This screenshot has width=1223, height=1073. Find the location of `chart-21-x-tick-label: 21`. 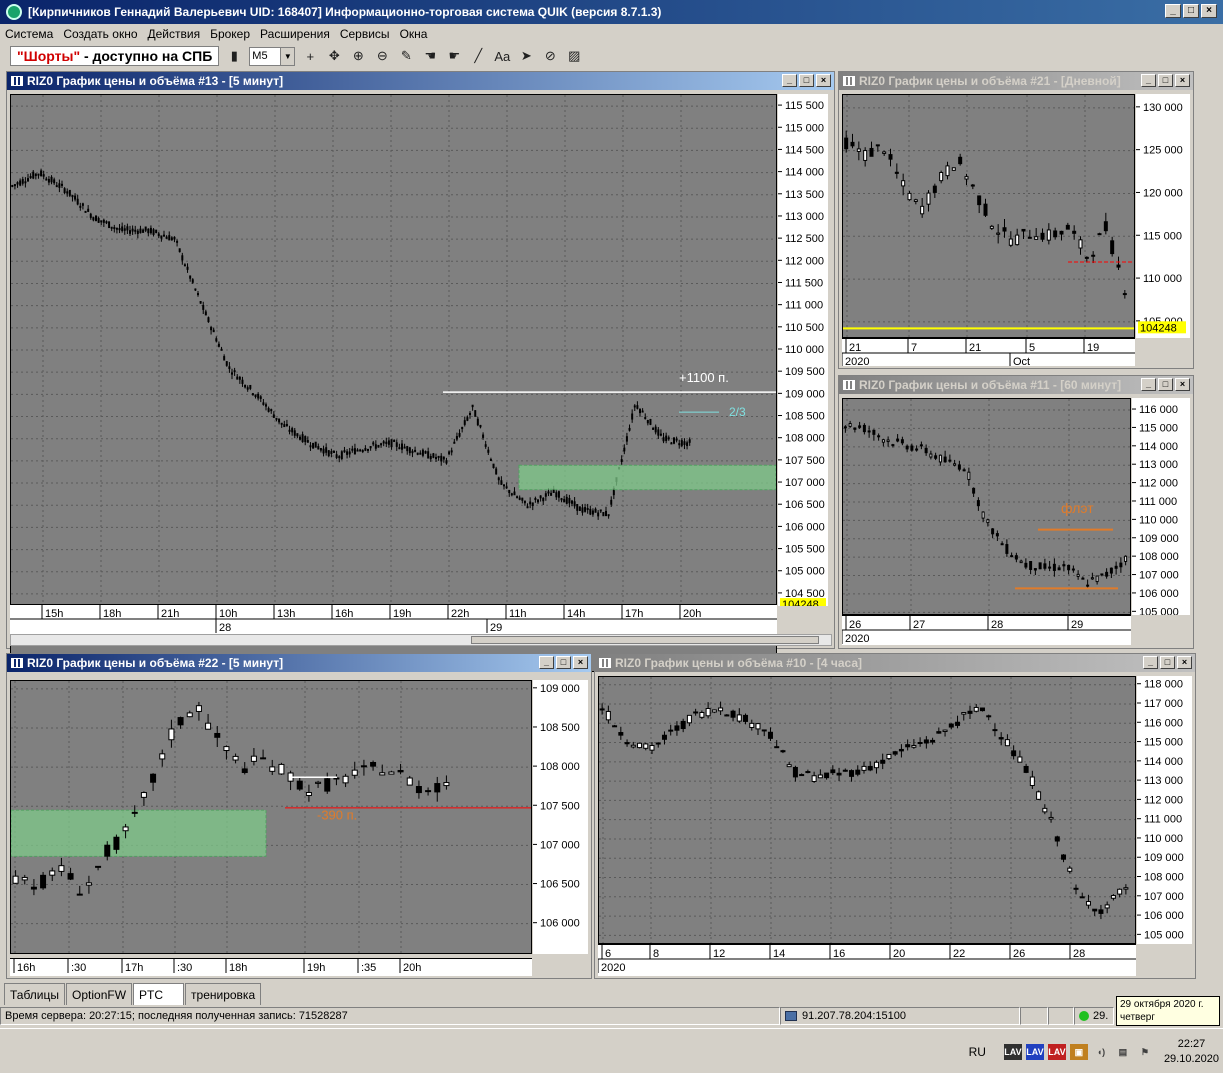

chart-21-x-tick-label: 21 is located at coordinates (855, 348).